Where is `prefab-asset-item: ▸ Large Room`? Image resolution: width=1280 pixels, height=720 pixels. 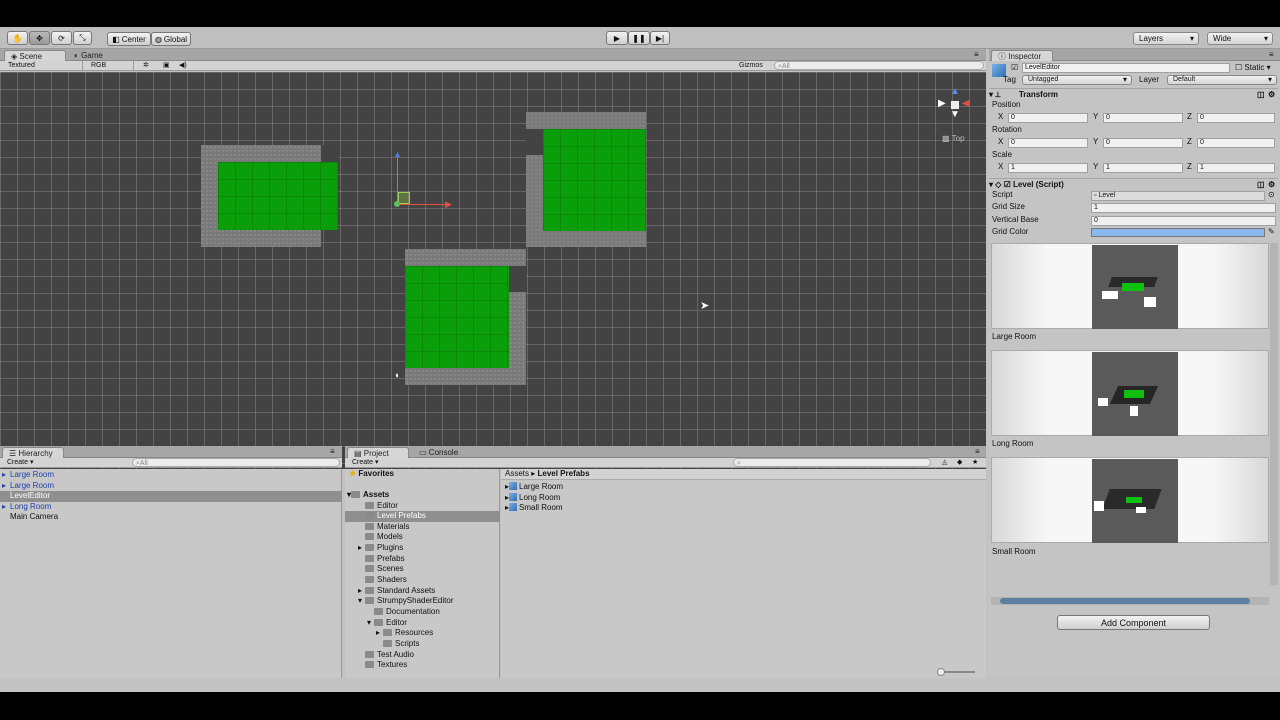
prefab-asset-item: ▸ Large Room is located at coordinates (532, 487).